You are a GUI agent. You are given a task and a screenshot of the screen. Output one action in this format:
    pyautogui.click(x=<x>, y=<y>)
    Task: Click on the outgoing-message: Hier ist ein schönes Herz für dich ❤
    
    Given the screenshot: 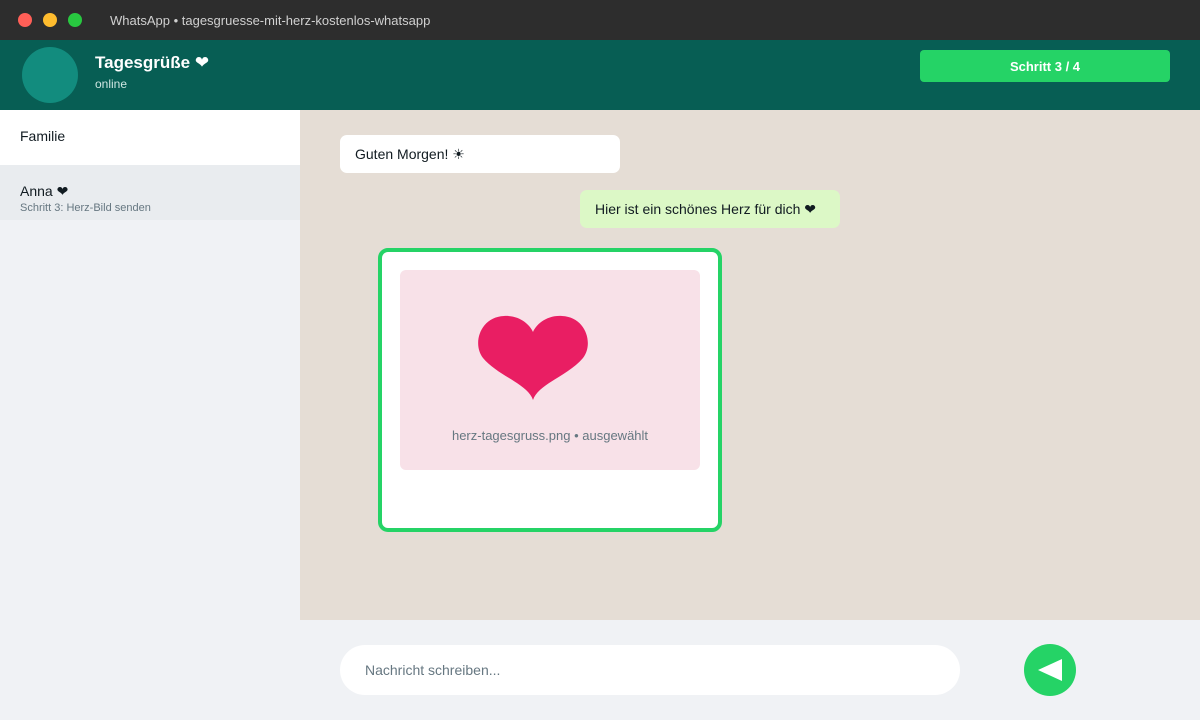 What is the action you would take?
    pyautogui.click(x=710, y=209)
    